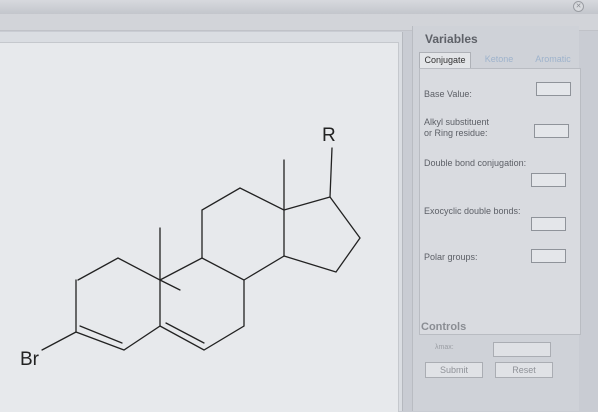  What do you see at coordinates (553, 59) in the screenshot?
I see `tab-aromatic: Aromatic` at bounding box center [553, 59].